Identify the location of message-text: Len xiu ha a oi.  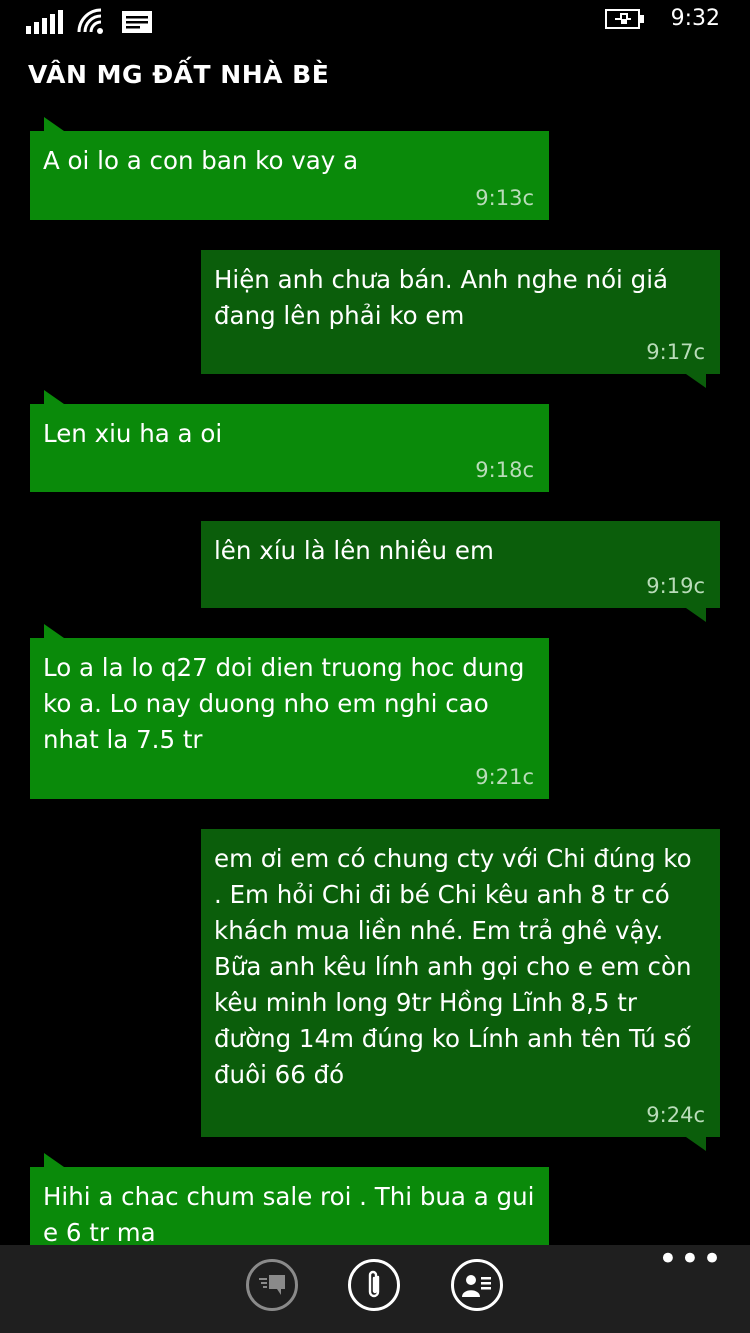
(133, 433).